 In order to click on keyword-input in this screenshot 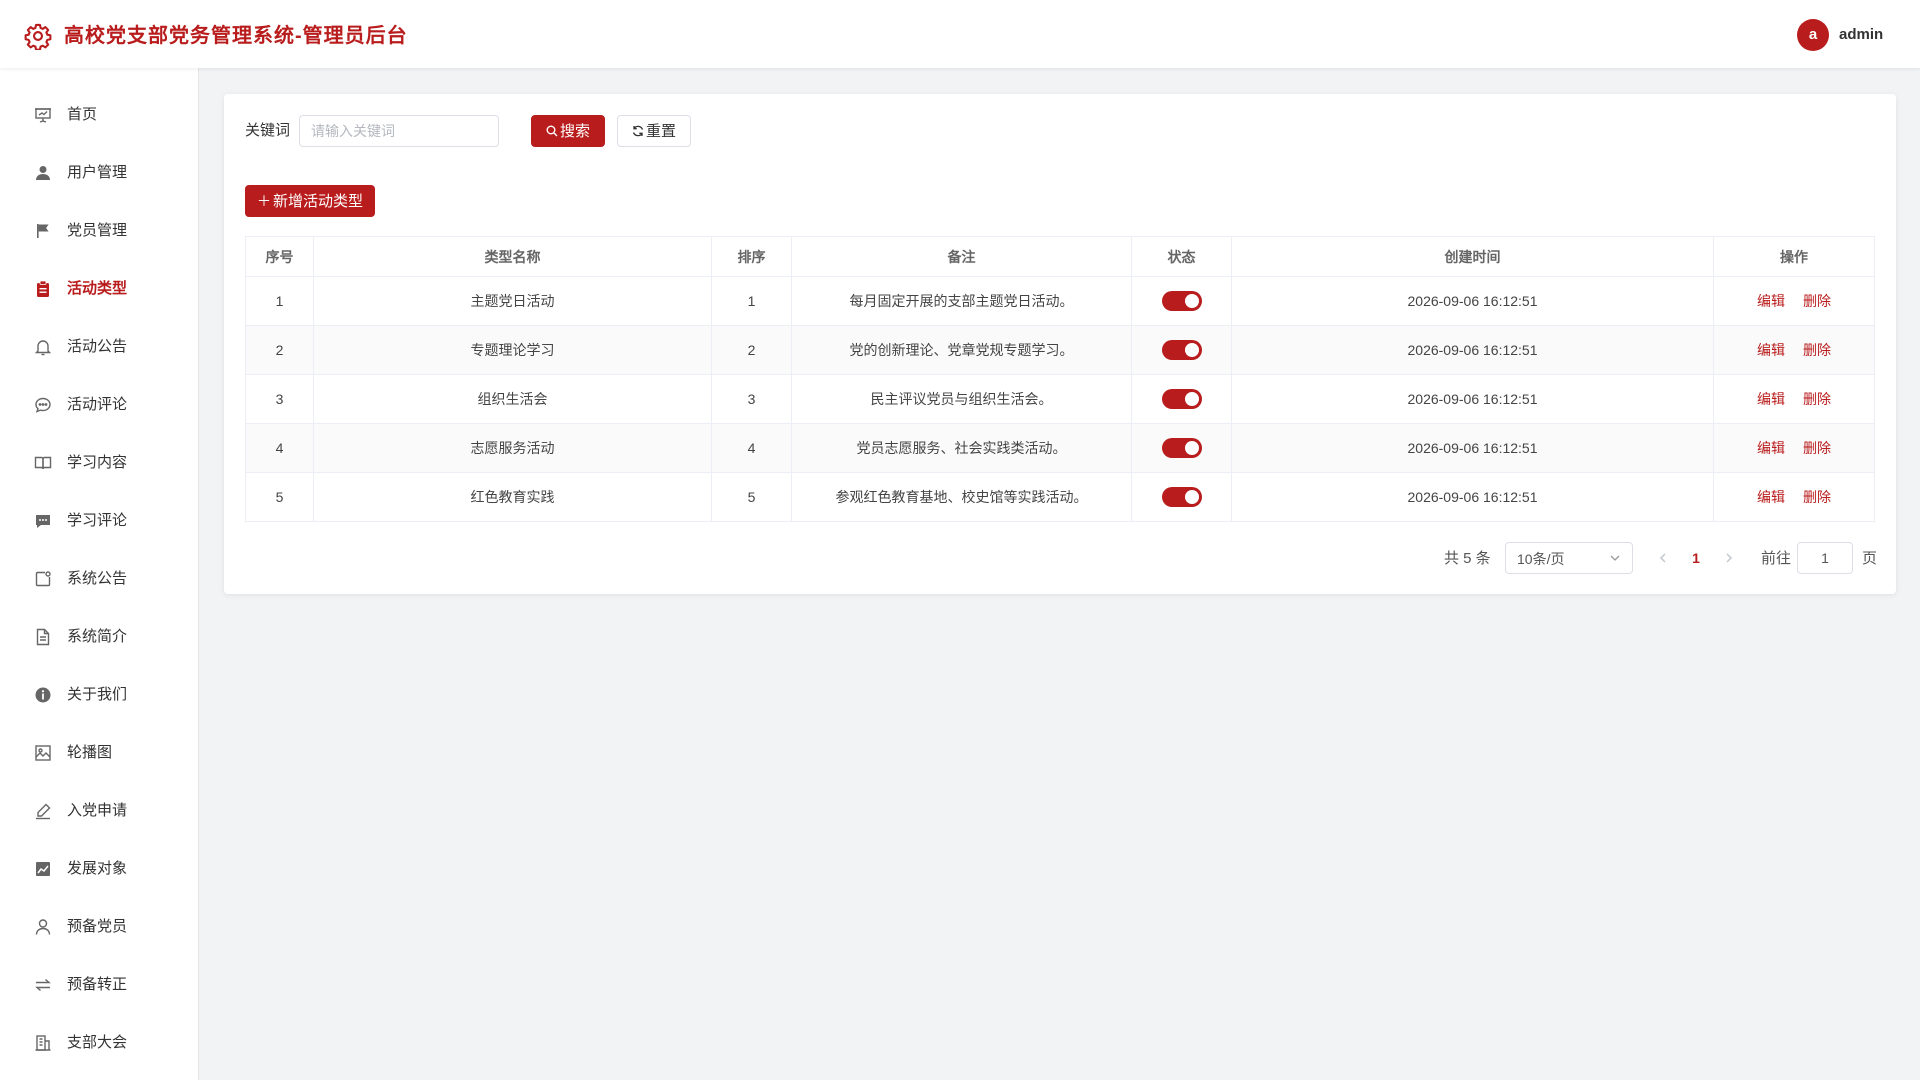, I will do `click(399, 131)`.